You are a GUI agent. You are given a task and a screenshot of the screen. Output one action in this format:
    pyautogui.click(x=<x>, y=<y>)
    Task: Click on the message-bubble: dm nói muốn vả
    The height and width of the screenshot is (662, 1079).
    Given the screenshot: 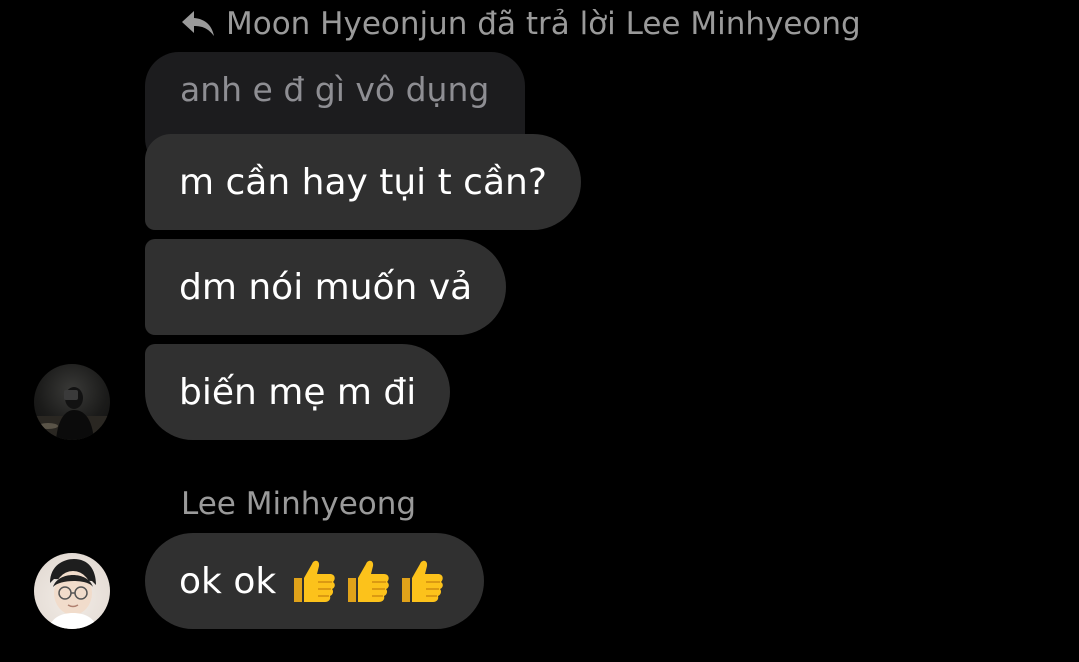 What is the action you would take?
    pyautogui.click(x=326, y=287)
    